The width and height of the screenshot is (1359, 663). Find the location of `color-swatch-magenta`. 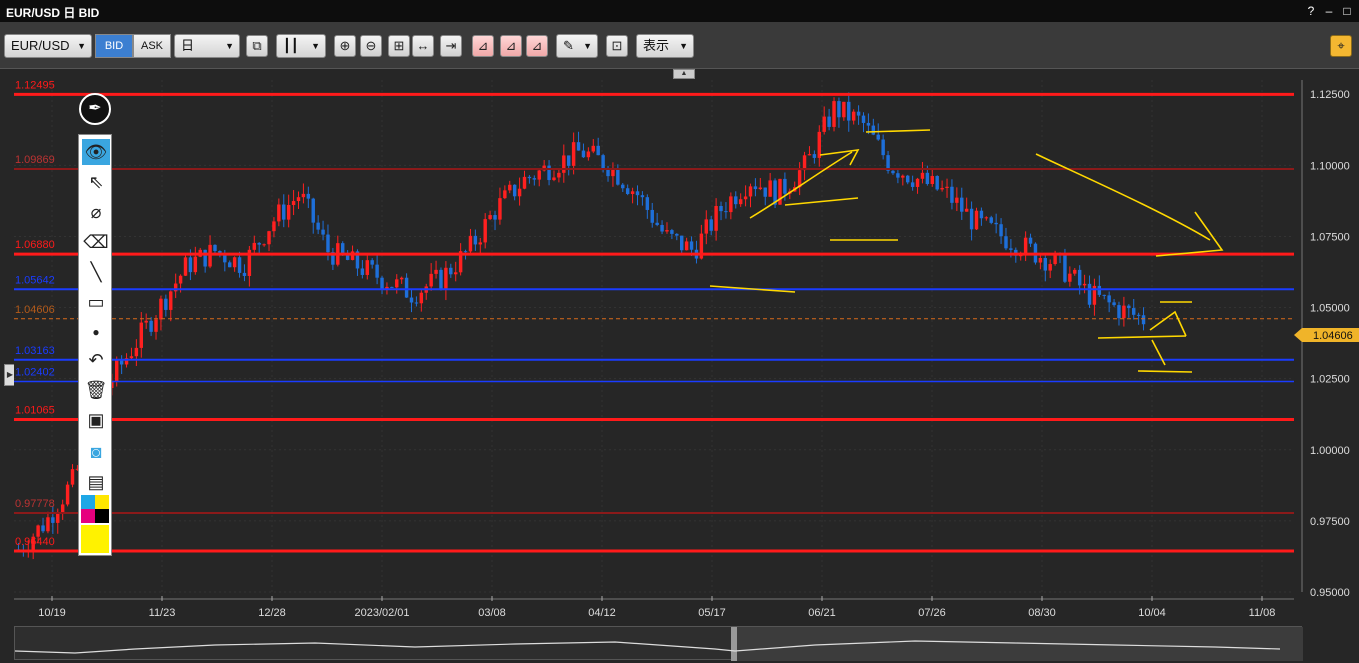

color-swatch-magenta is located at coordinates (88, 516).